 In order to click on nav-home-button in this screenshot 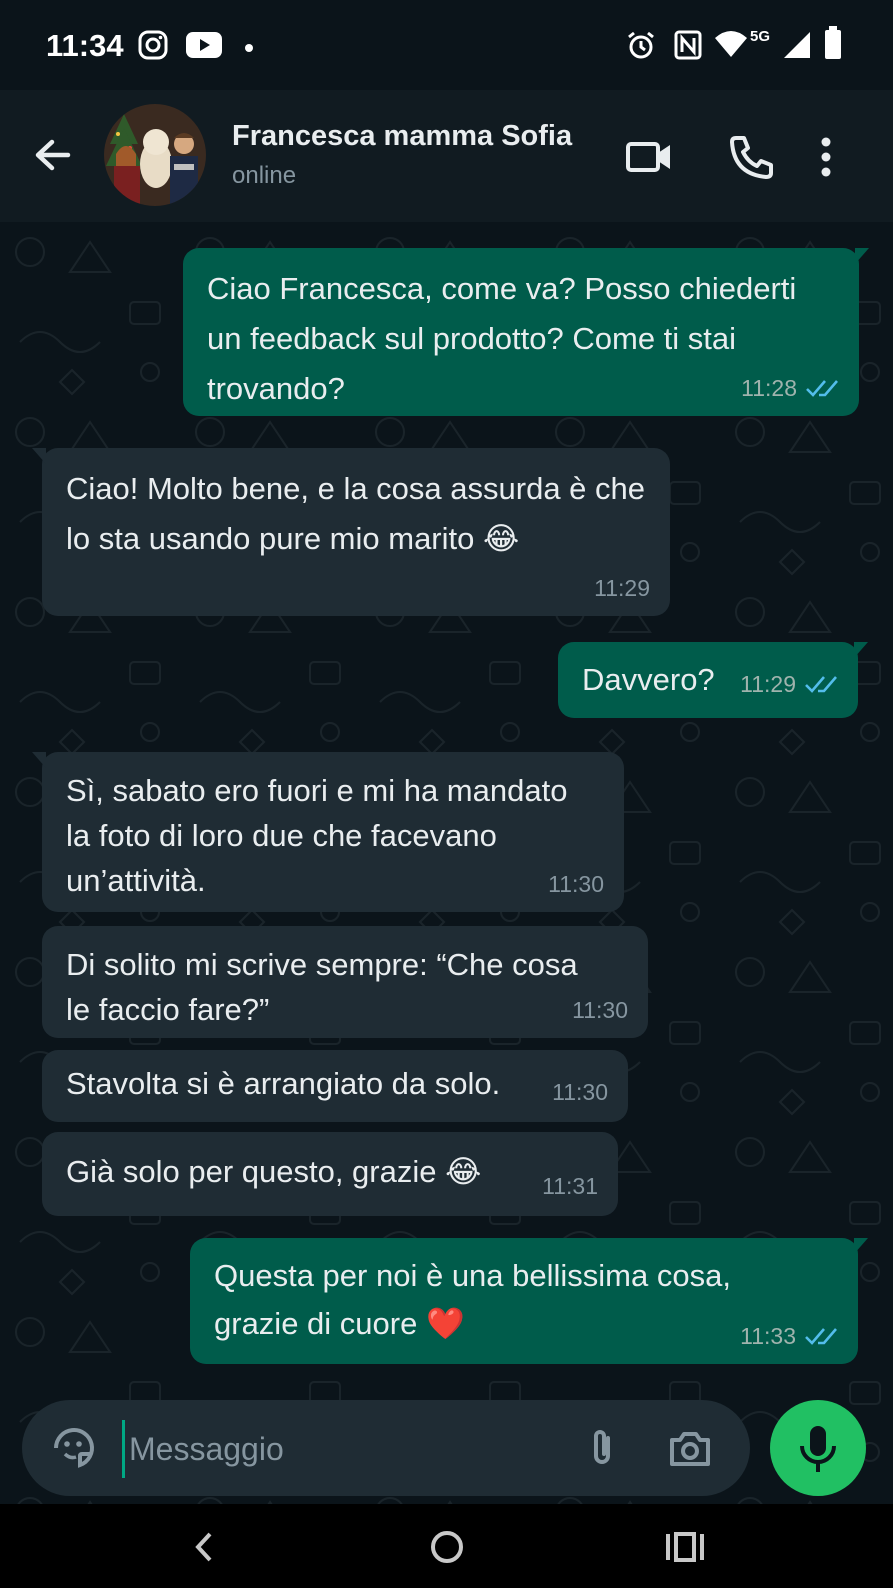, I will do `click(447, 1547)`.